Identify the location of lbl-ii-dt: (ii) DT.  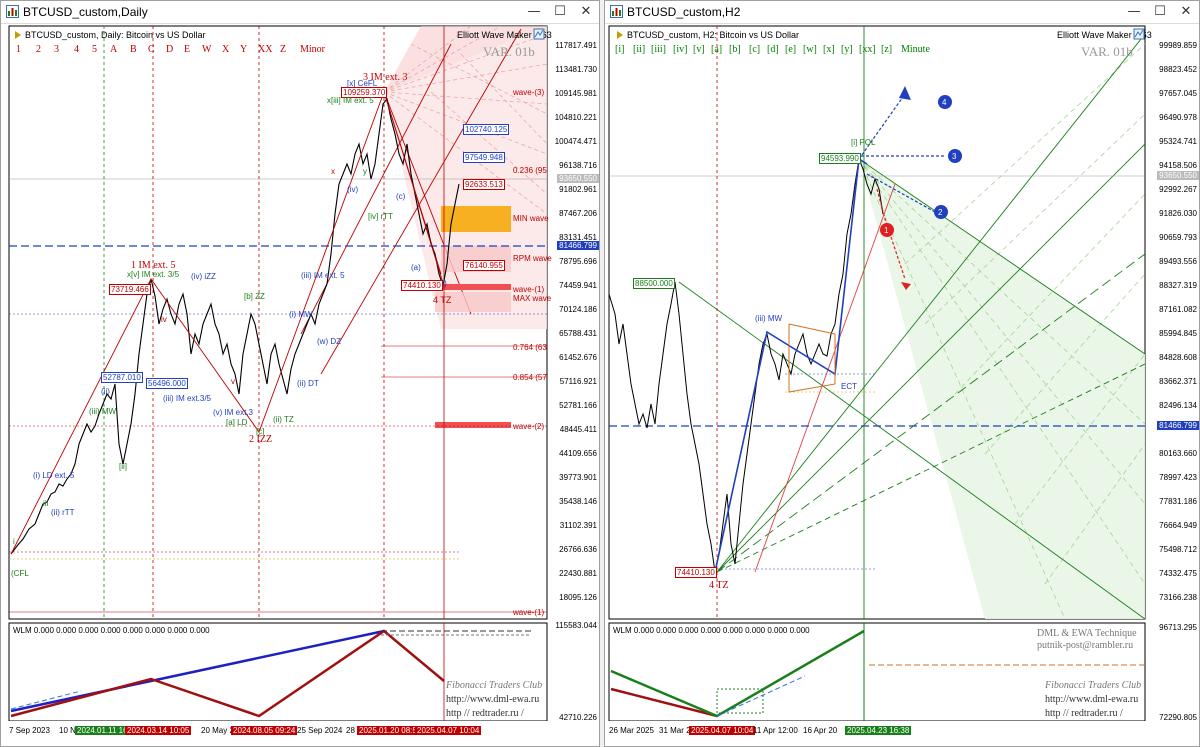
(308, 383).